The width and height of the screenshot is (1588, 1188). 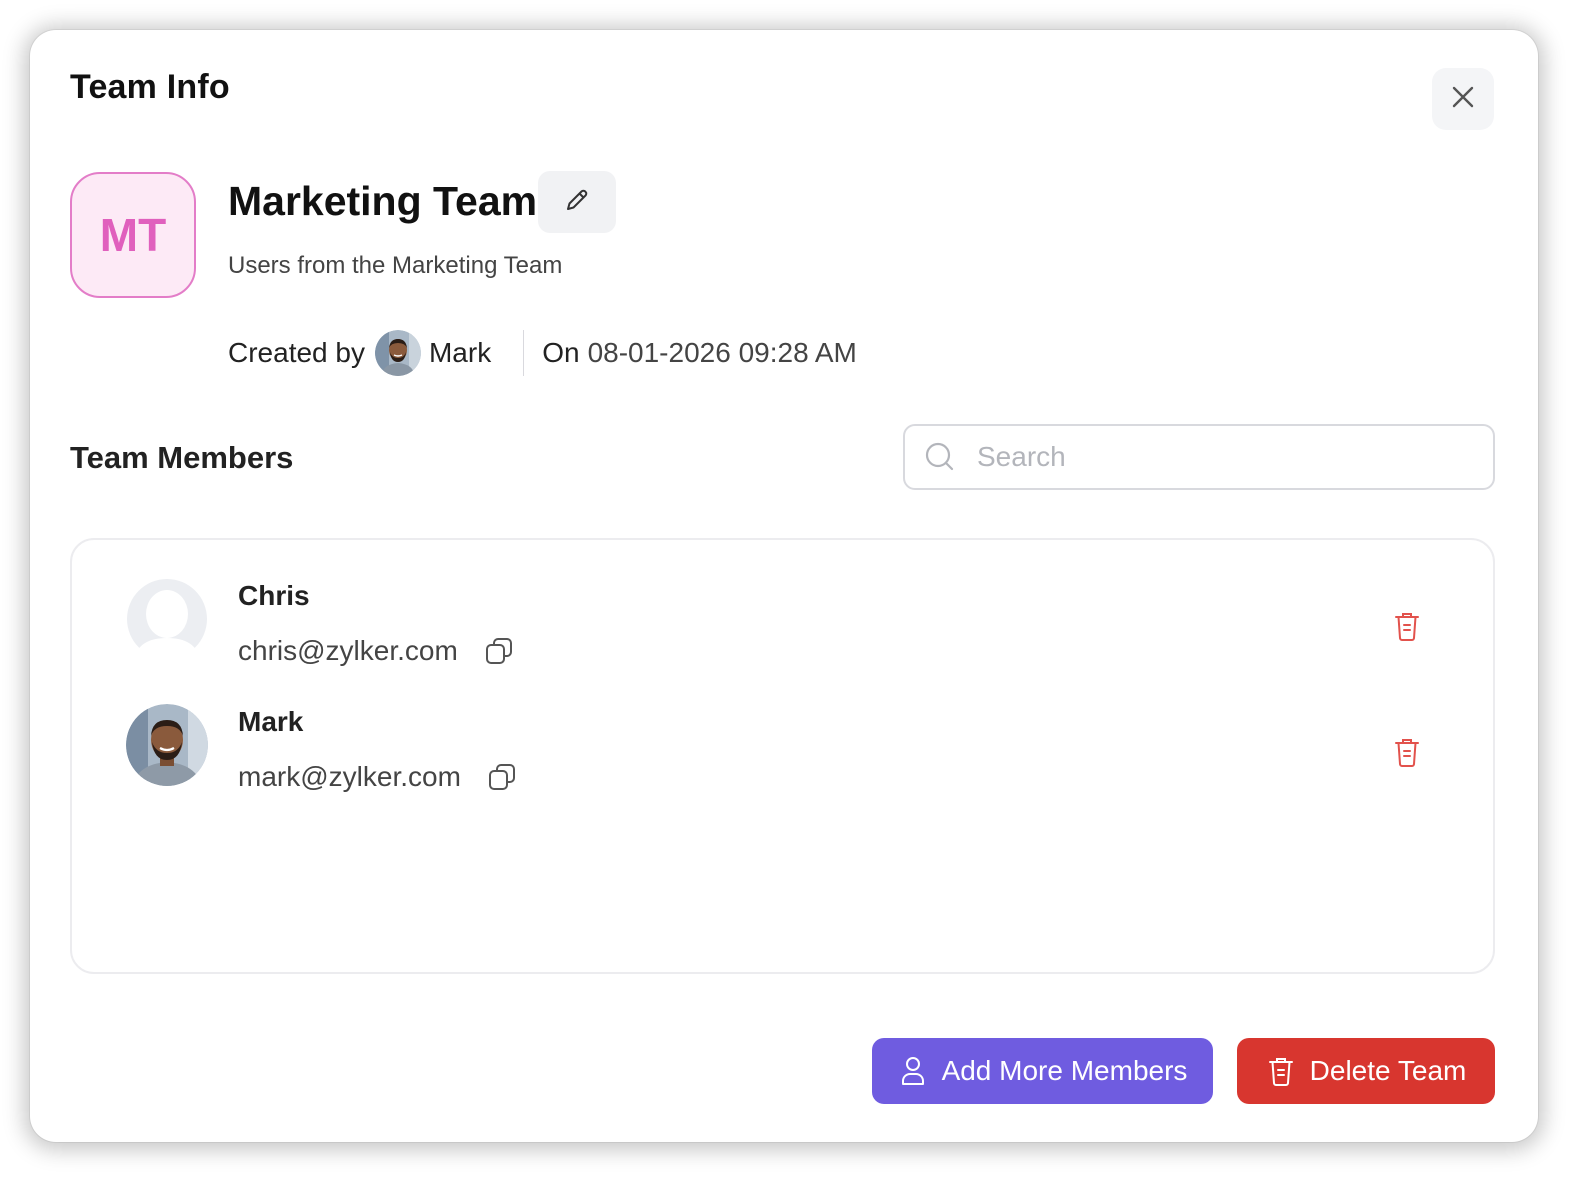 I want to click on created-by-label: Created by, so click(x=296, y=352).